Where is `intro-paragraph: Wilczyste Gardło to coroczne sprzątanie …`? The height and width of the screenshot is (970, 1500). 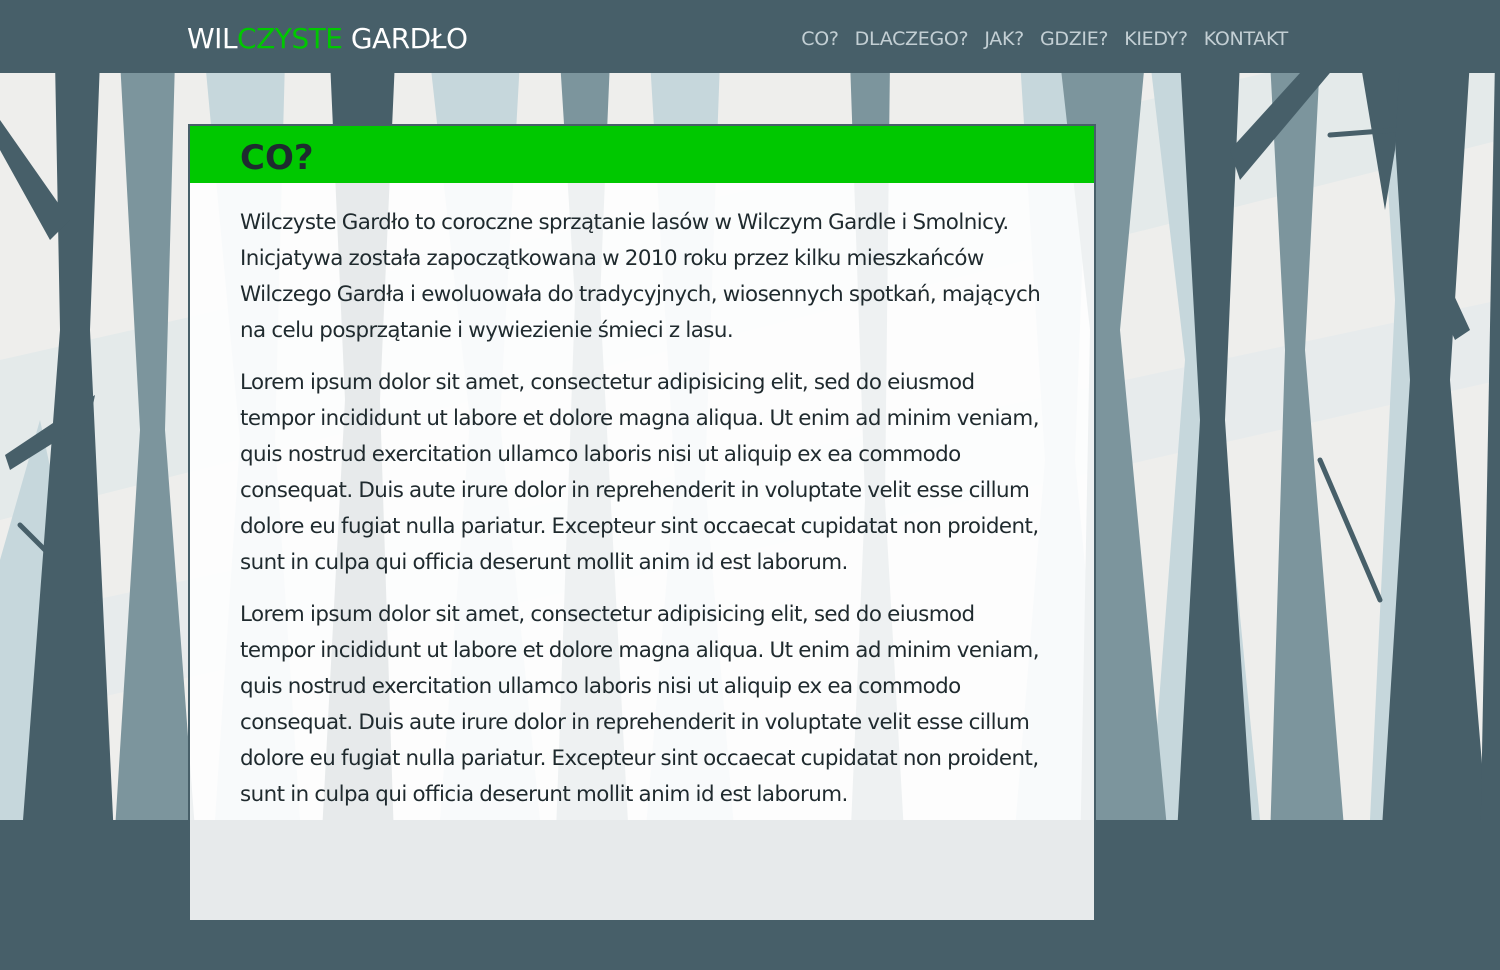 intro-paragraph: Wilczyste Gardło to coroczne sprzątanie … is located at coordinates (640, 276).